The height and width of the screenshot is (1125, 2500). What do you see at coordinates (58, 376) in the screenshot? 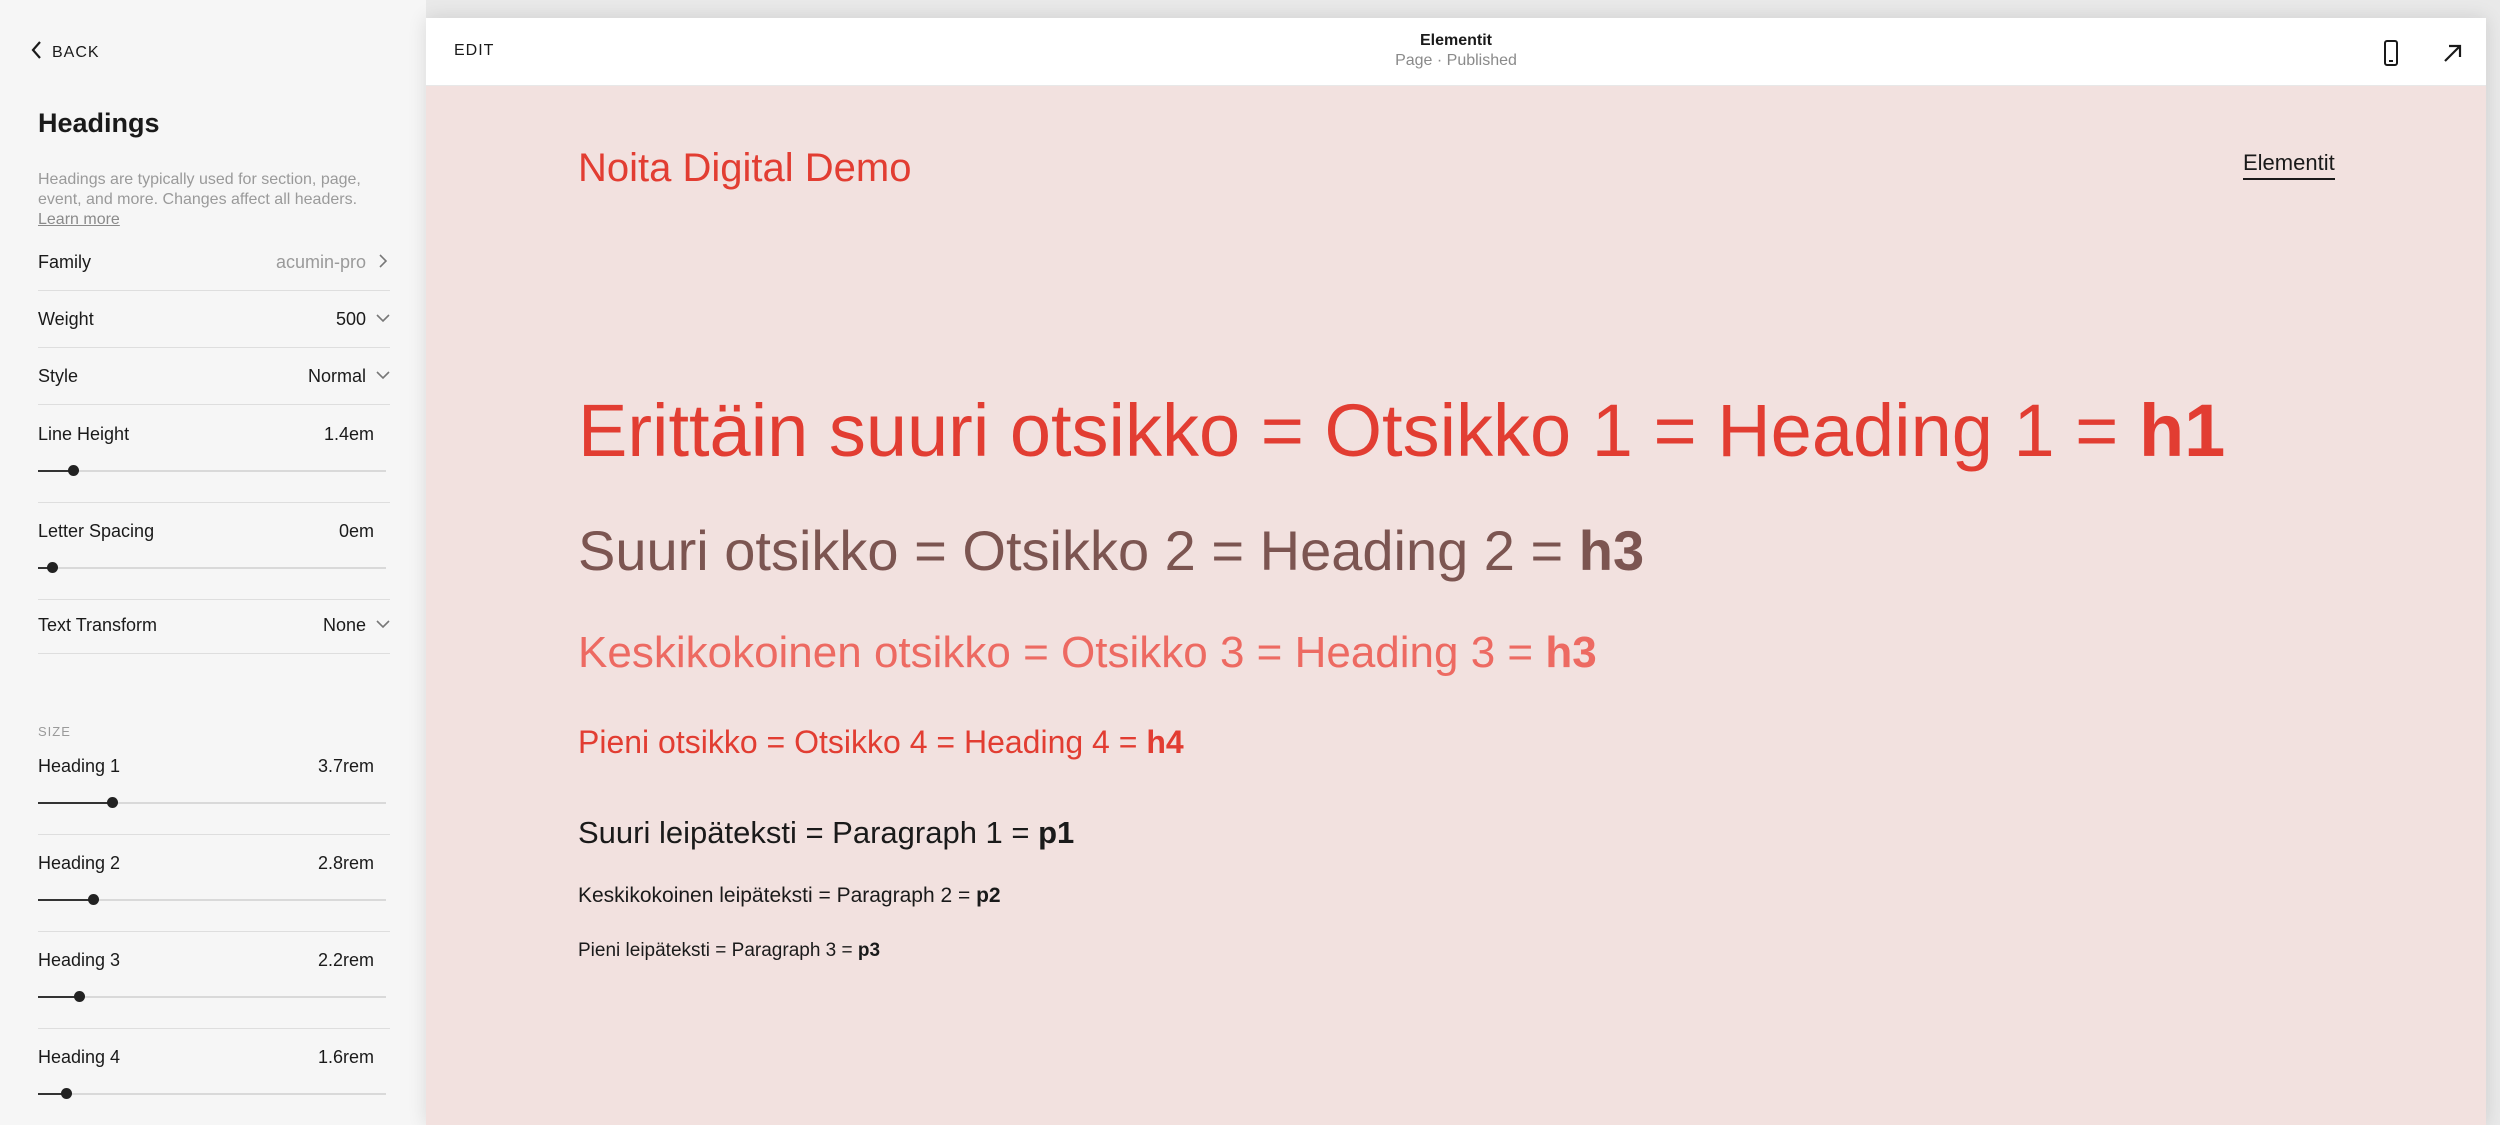
I see `style-label: Style` at bounding box center [58, 376].